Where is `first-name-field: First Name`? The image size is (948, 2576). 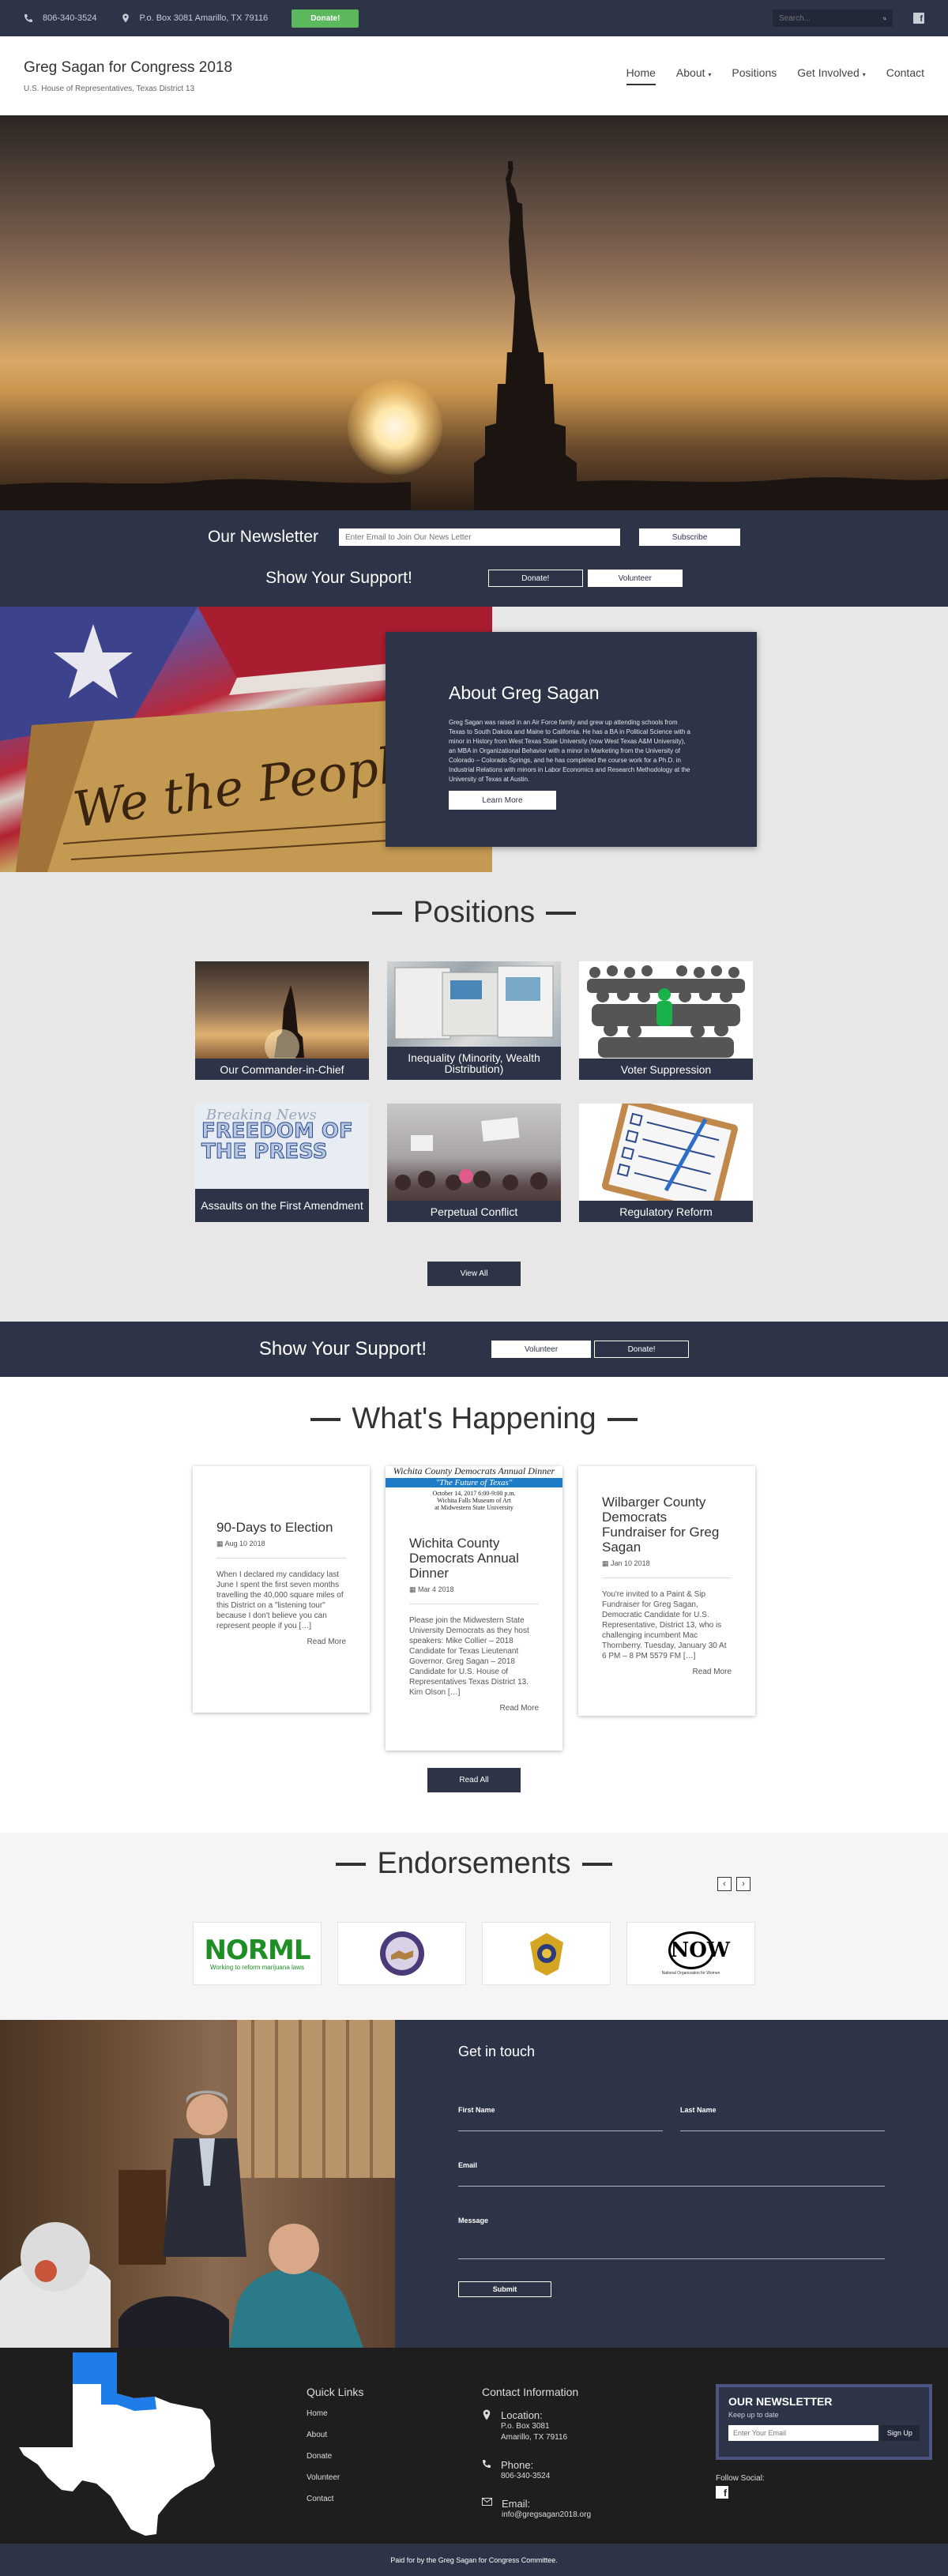
first-name-field: First Name is located at coordinates (560, 2118).